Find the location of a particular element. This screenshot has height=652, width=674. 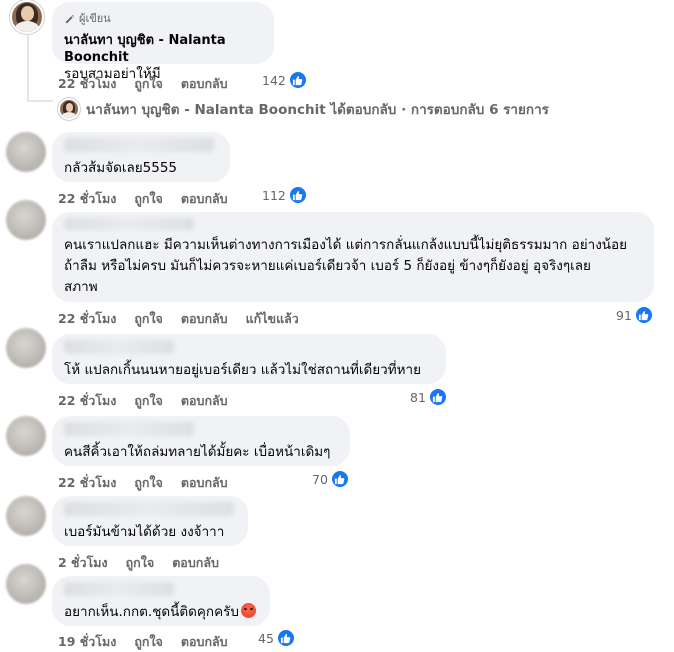

comment-actions: 2 ชั่วโมง ถูกใจ ตอบกลับ is located at coordinates (138, 563).